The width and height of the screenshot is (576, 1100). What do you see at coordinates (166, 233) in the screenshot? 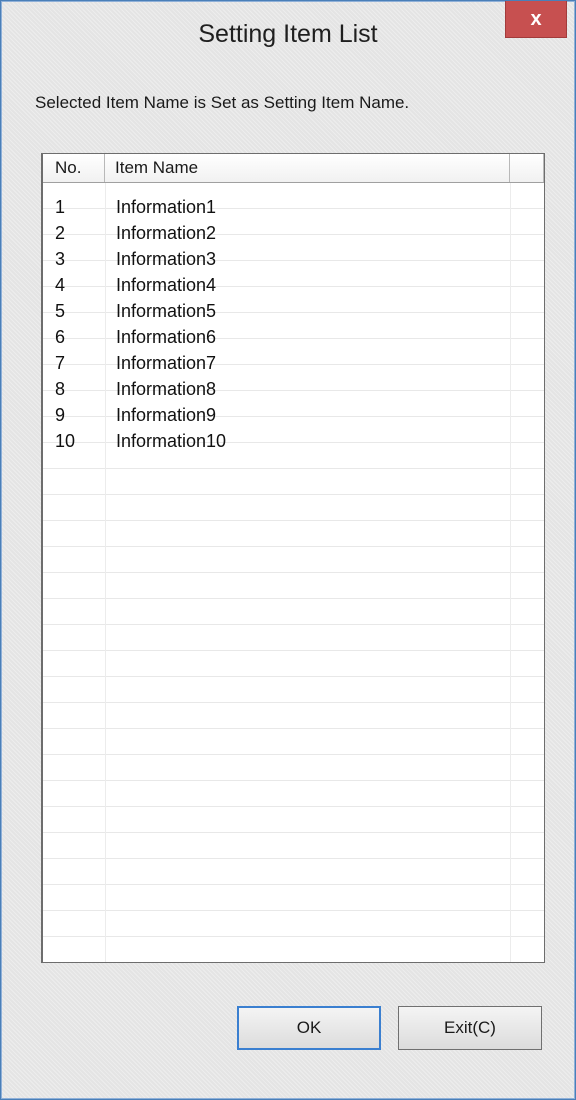
I see `item-name: Information2` at bounding box center [166, 233].